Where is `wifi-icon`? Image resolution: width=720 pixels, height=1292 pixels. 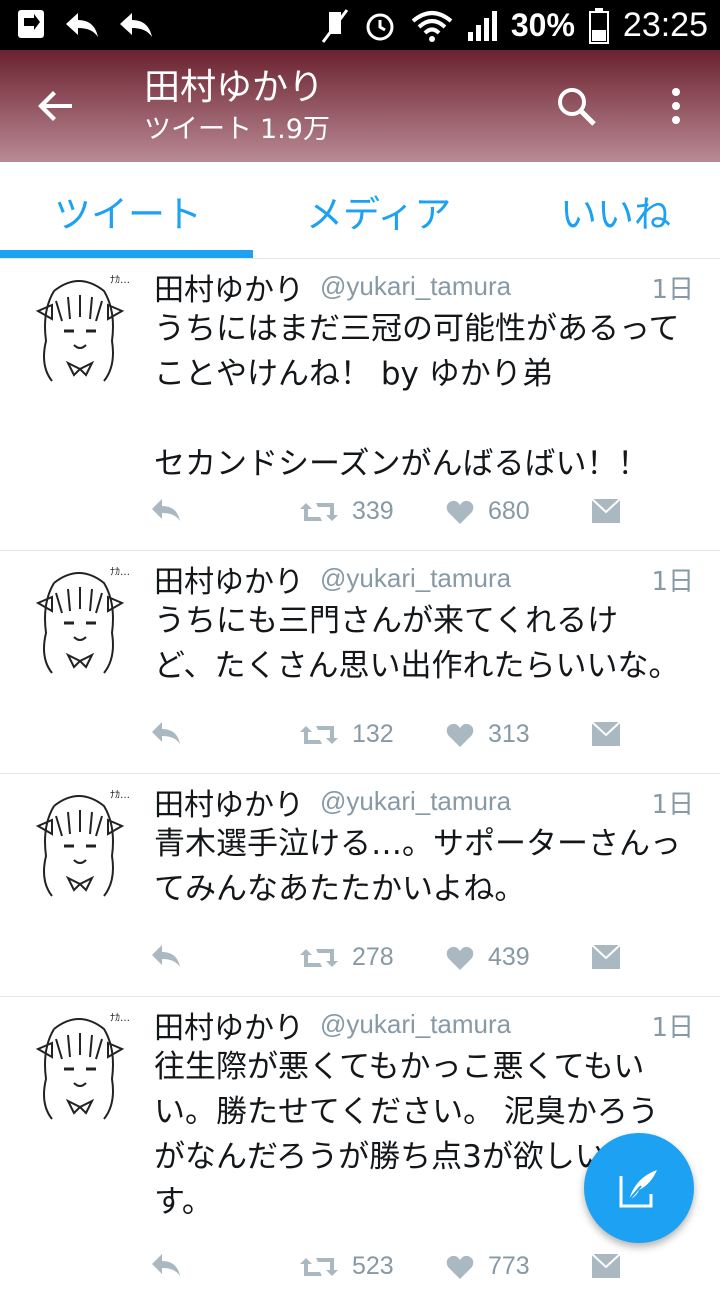
wifi-icon is located at coordinates (432, 26).